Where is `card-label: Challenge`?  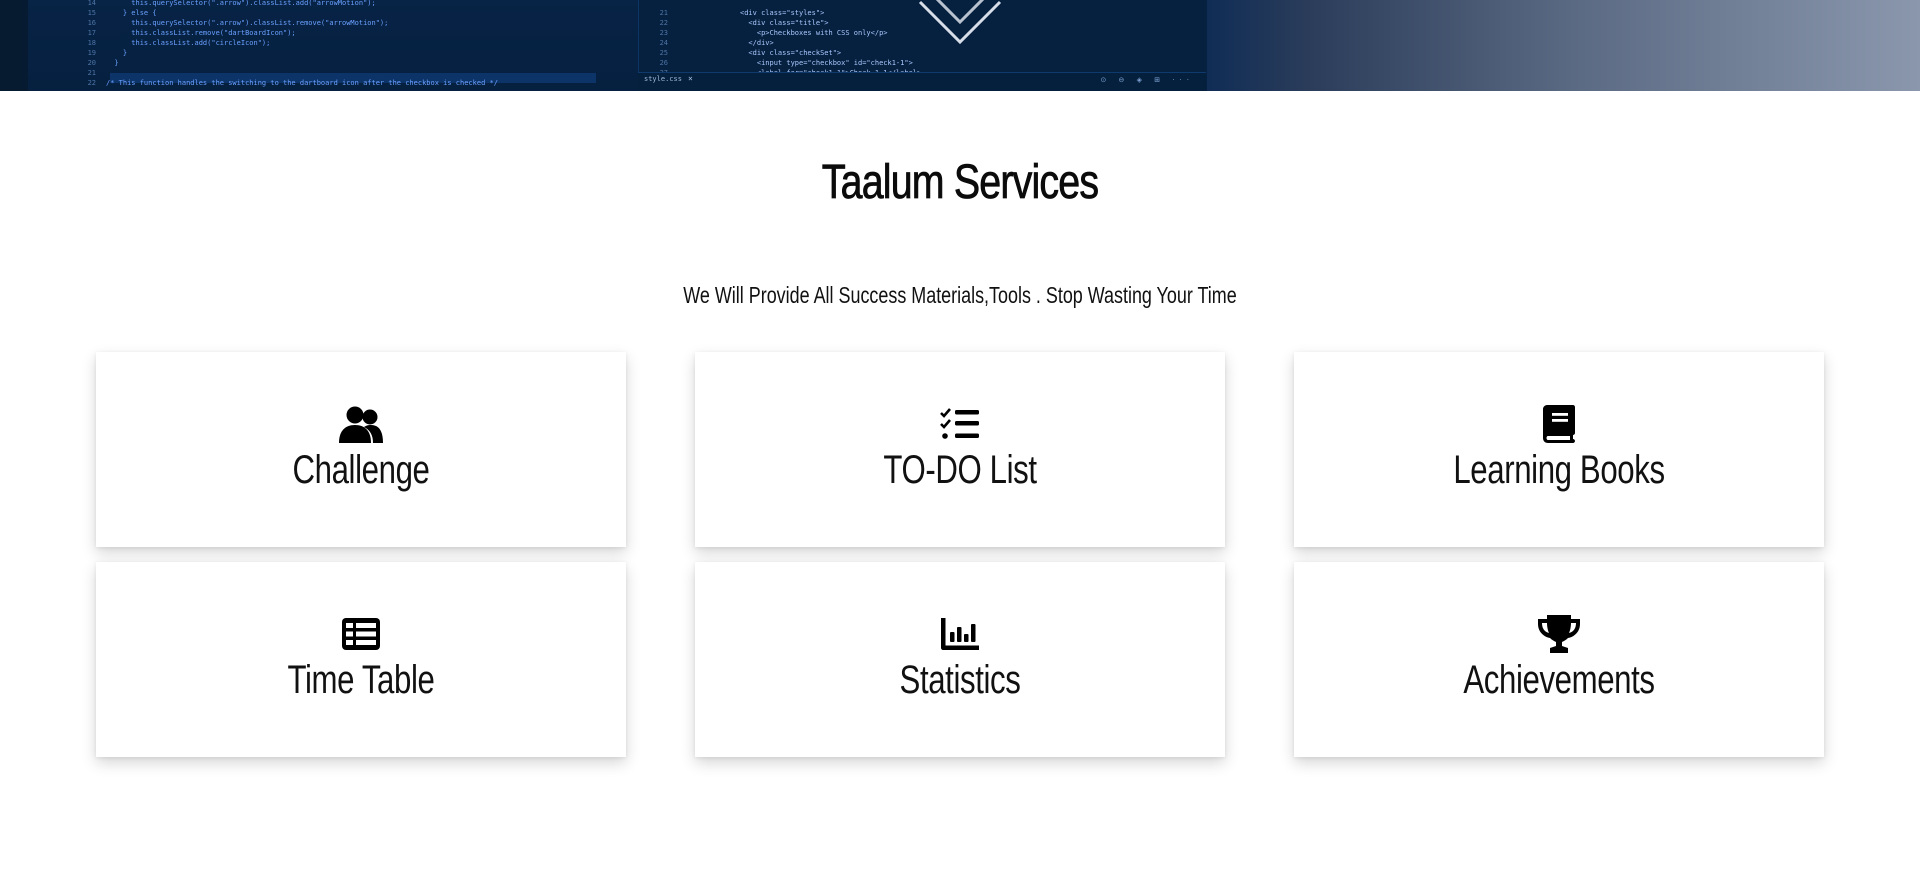
card-label: Challenge is located at coordinates (361, 470).